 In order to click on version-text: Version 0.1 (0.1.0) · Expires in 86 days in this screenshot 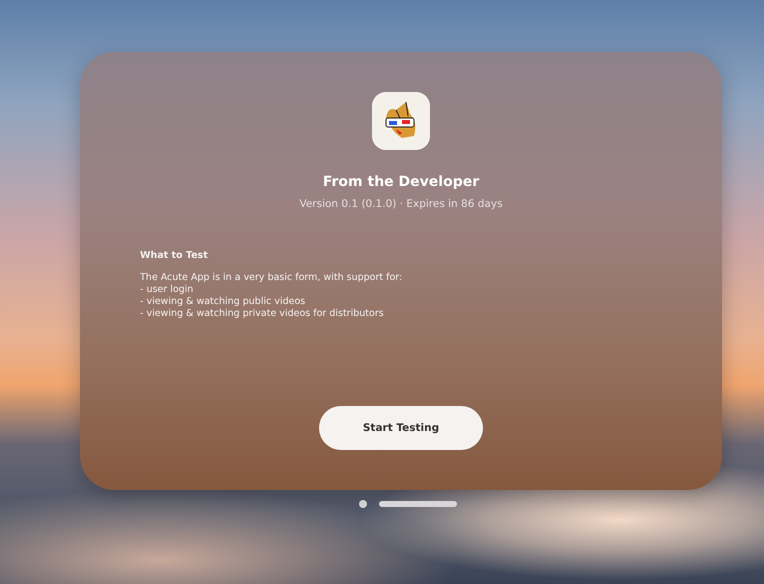, I will do `click(401, 204)`.